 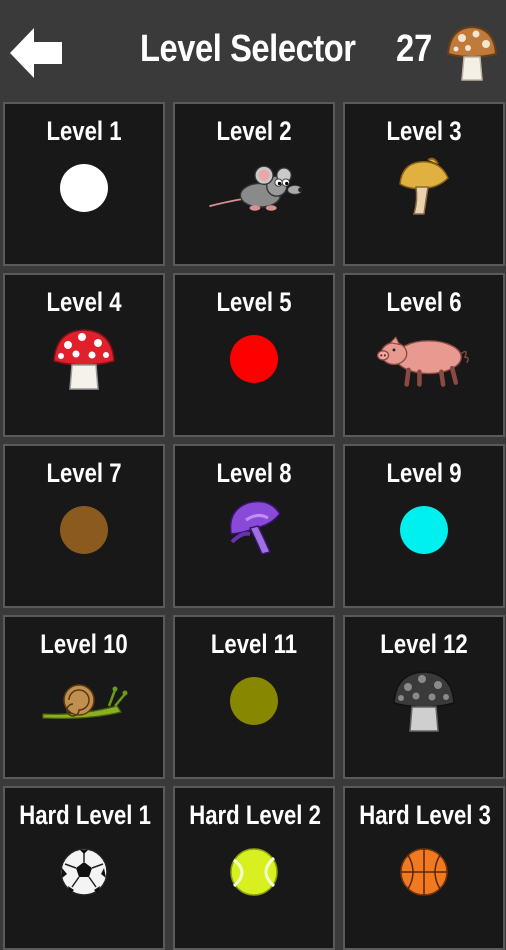 What do you see at coordinates (424, 530) in the screenshot?
I see `cyan-dot-icon` at bounding box center [424, 530].